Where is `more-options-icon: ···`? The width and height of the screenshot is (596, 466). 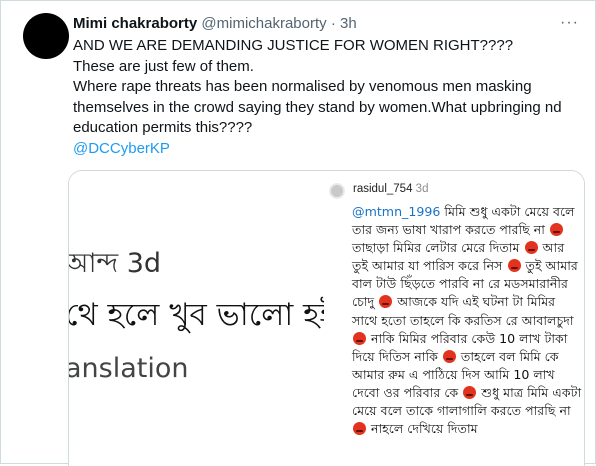 more-options-icon: ··· is located at coordinates (569, 23).